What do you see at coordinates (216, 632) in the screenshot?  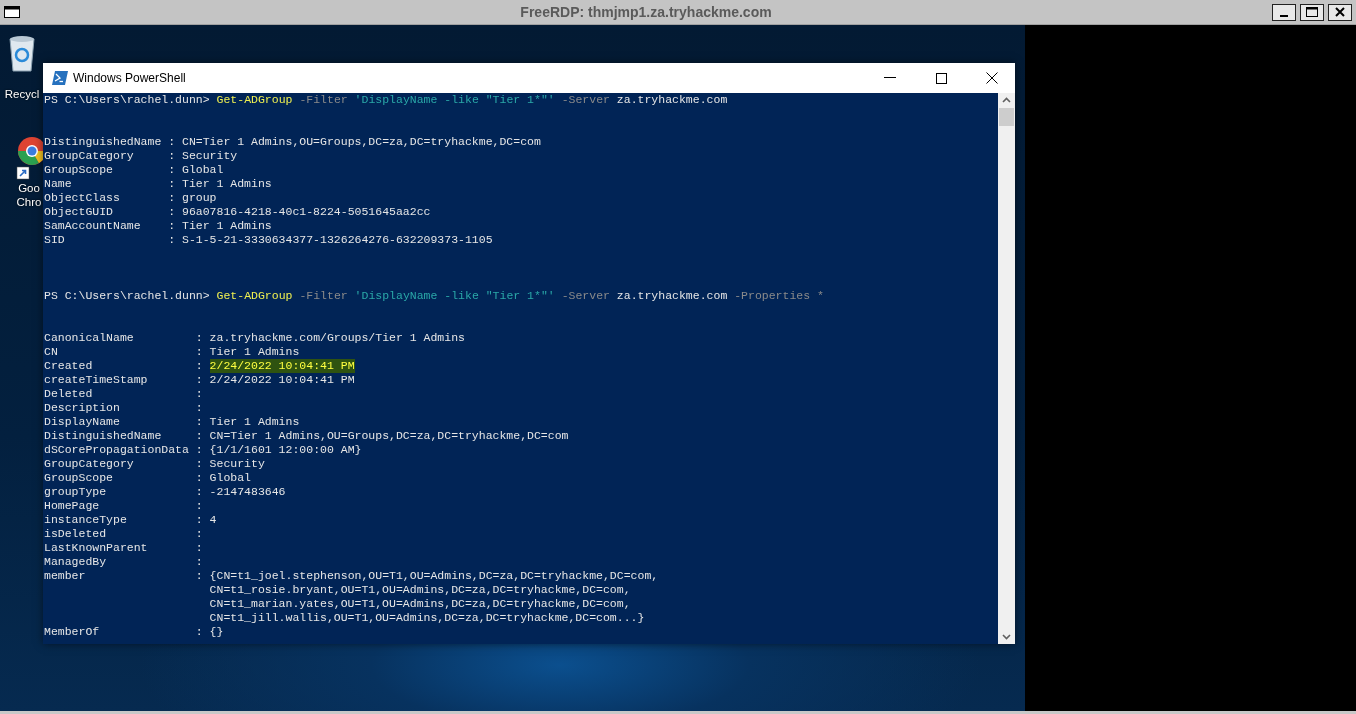 I see `property-value: {}` at bounding box center [216, 632].